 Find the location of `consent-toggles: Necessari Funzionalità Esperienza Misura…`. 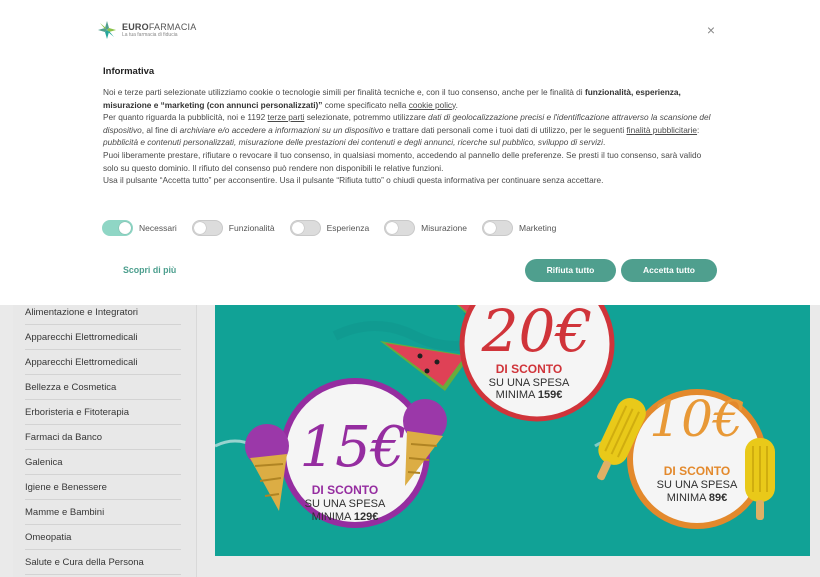

consent-toggles: Necessari Funzionalità Esperienza Misura… is located at coordinates (336, 228).